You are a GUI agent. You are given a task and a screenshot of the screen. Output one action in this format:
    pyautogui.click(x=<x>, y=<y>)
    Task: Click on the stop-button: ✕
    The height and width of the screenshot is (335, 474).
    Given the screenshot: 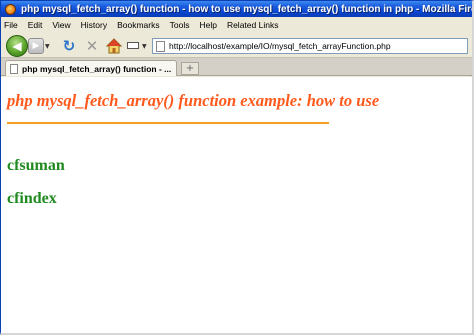 What is the action you would take?
    pyautogui.click(x=92, y=46)
    